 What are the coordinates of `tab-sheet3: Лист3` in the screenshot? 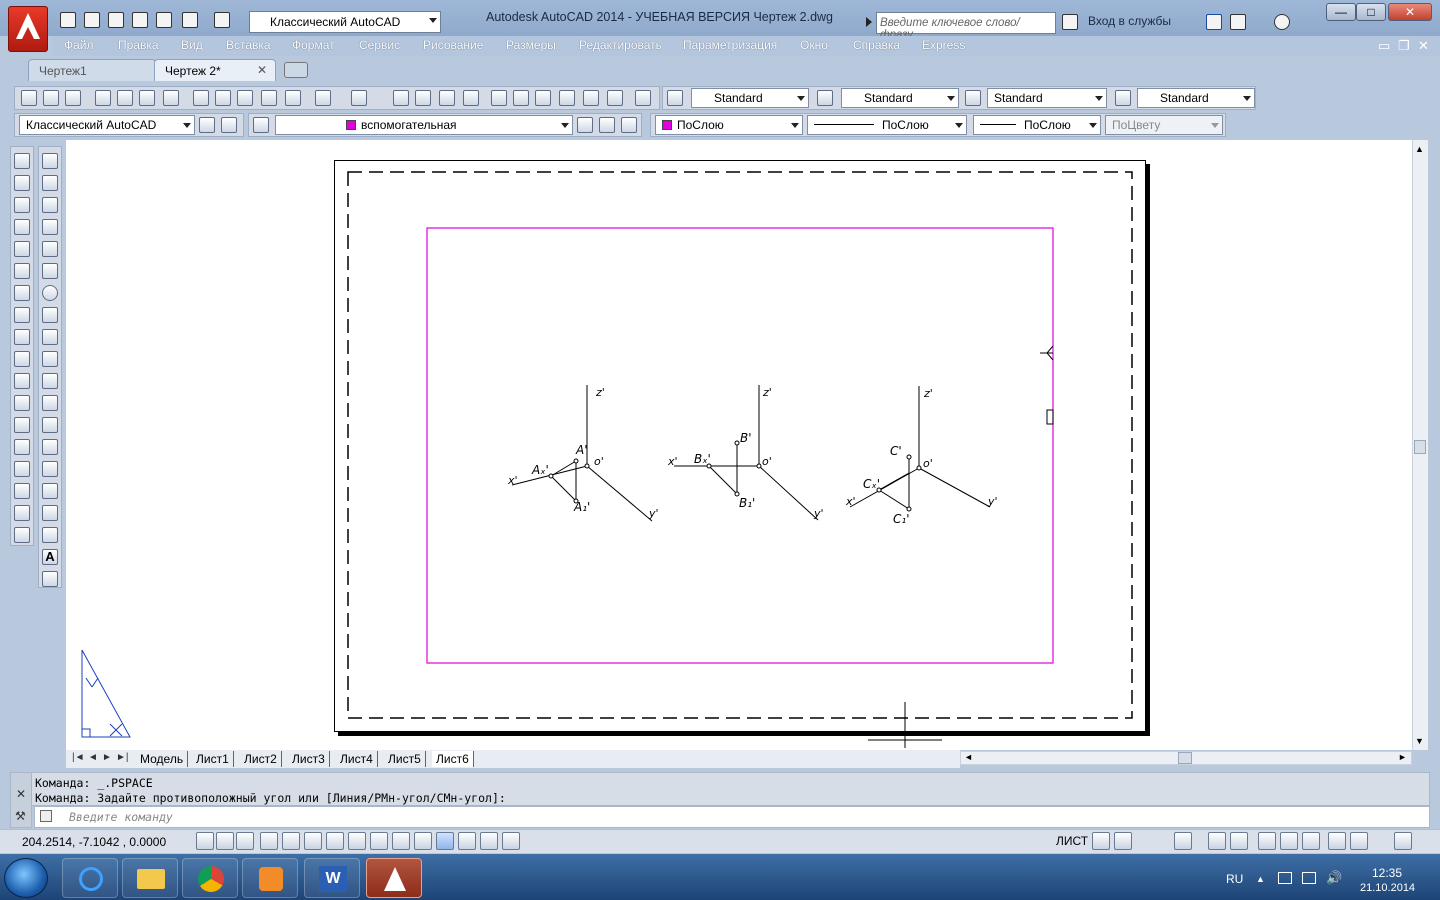 It's located at (309, 759).